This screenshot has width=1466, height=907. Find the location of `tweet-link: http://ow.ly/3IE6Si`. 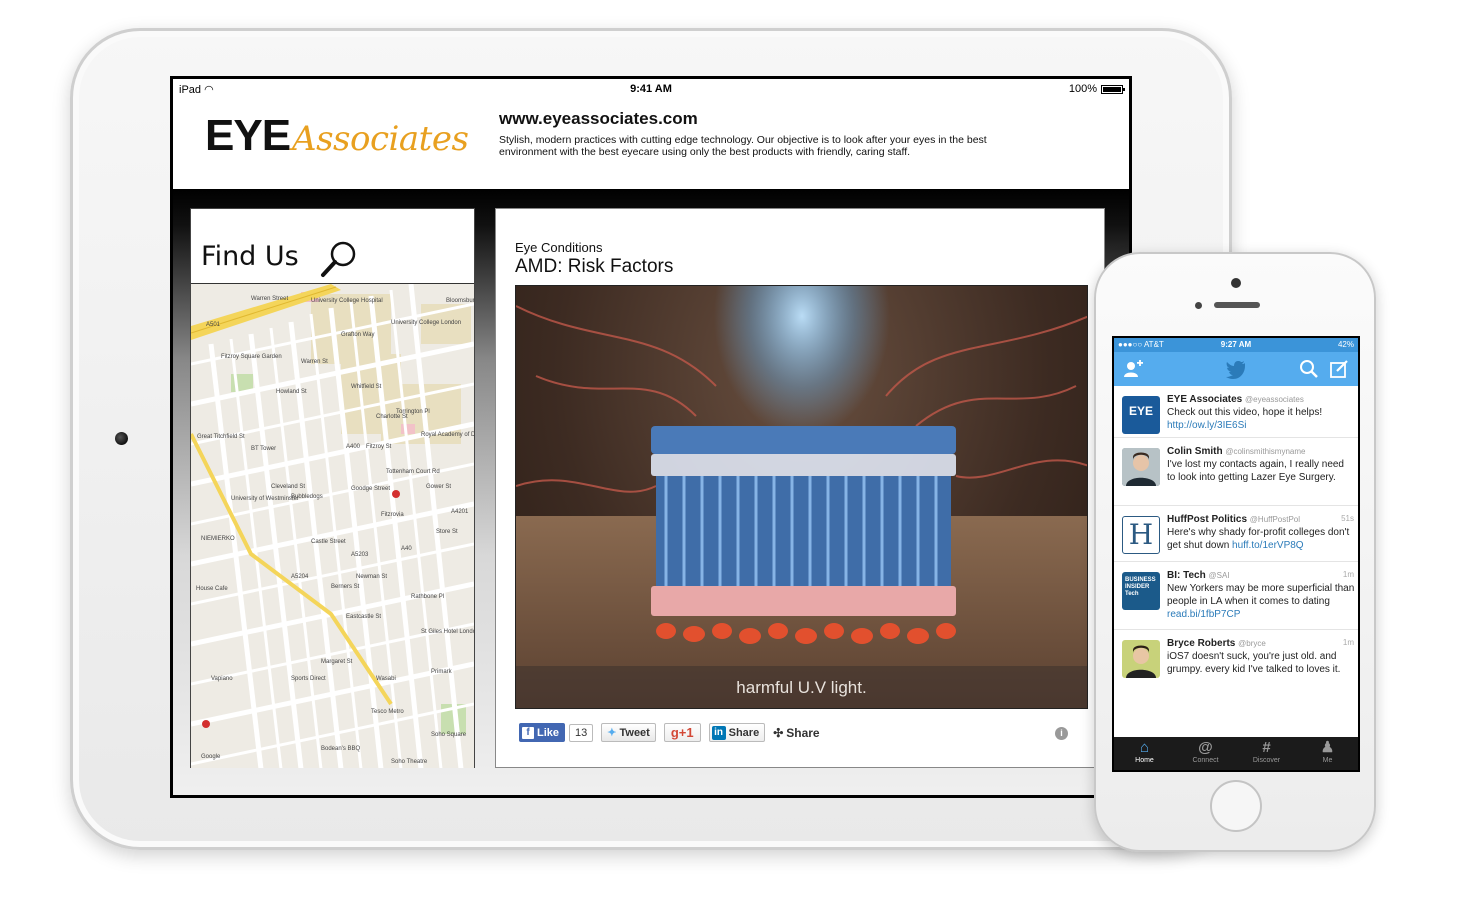

tweet-link: http://ow.ly/3IE6Si is located at coordinates (1207, 425).